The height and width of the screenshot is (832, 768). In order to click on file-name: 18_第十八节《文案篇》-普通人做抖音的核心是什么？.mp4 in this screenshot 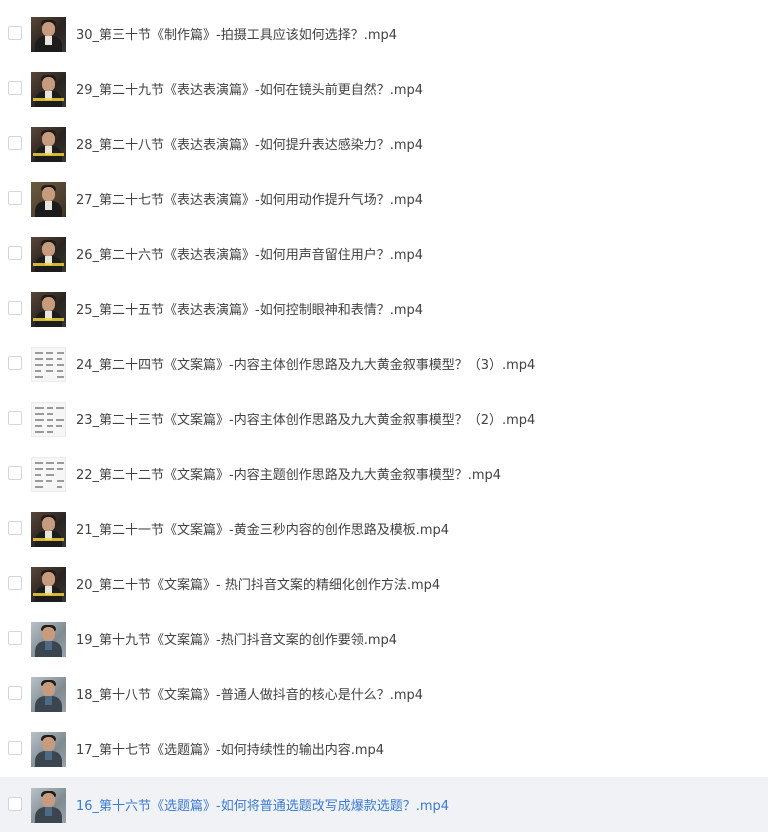, I will do `click(249, 693)`.